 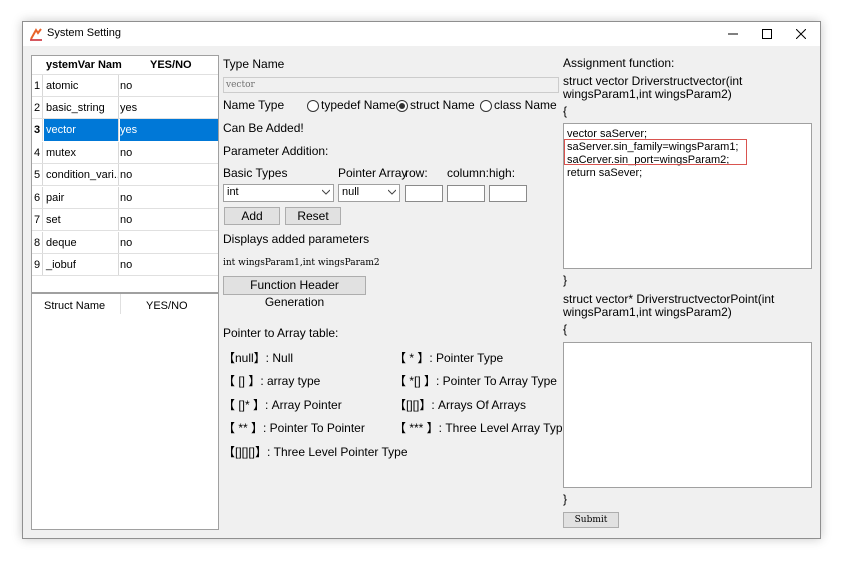 I want to click on assignment-function-label: Assignment function:, so click(x=619, y=63).